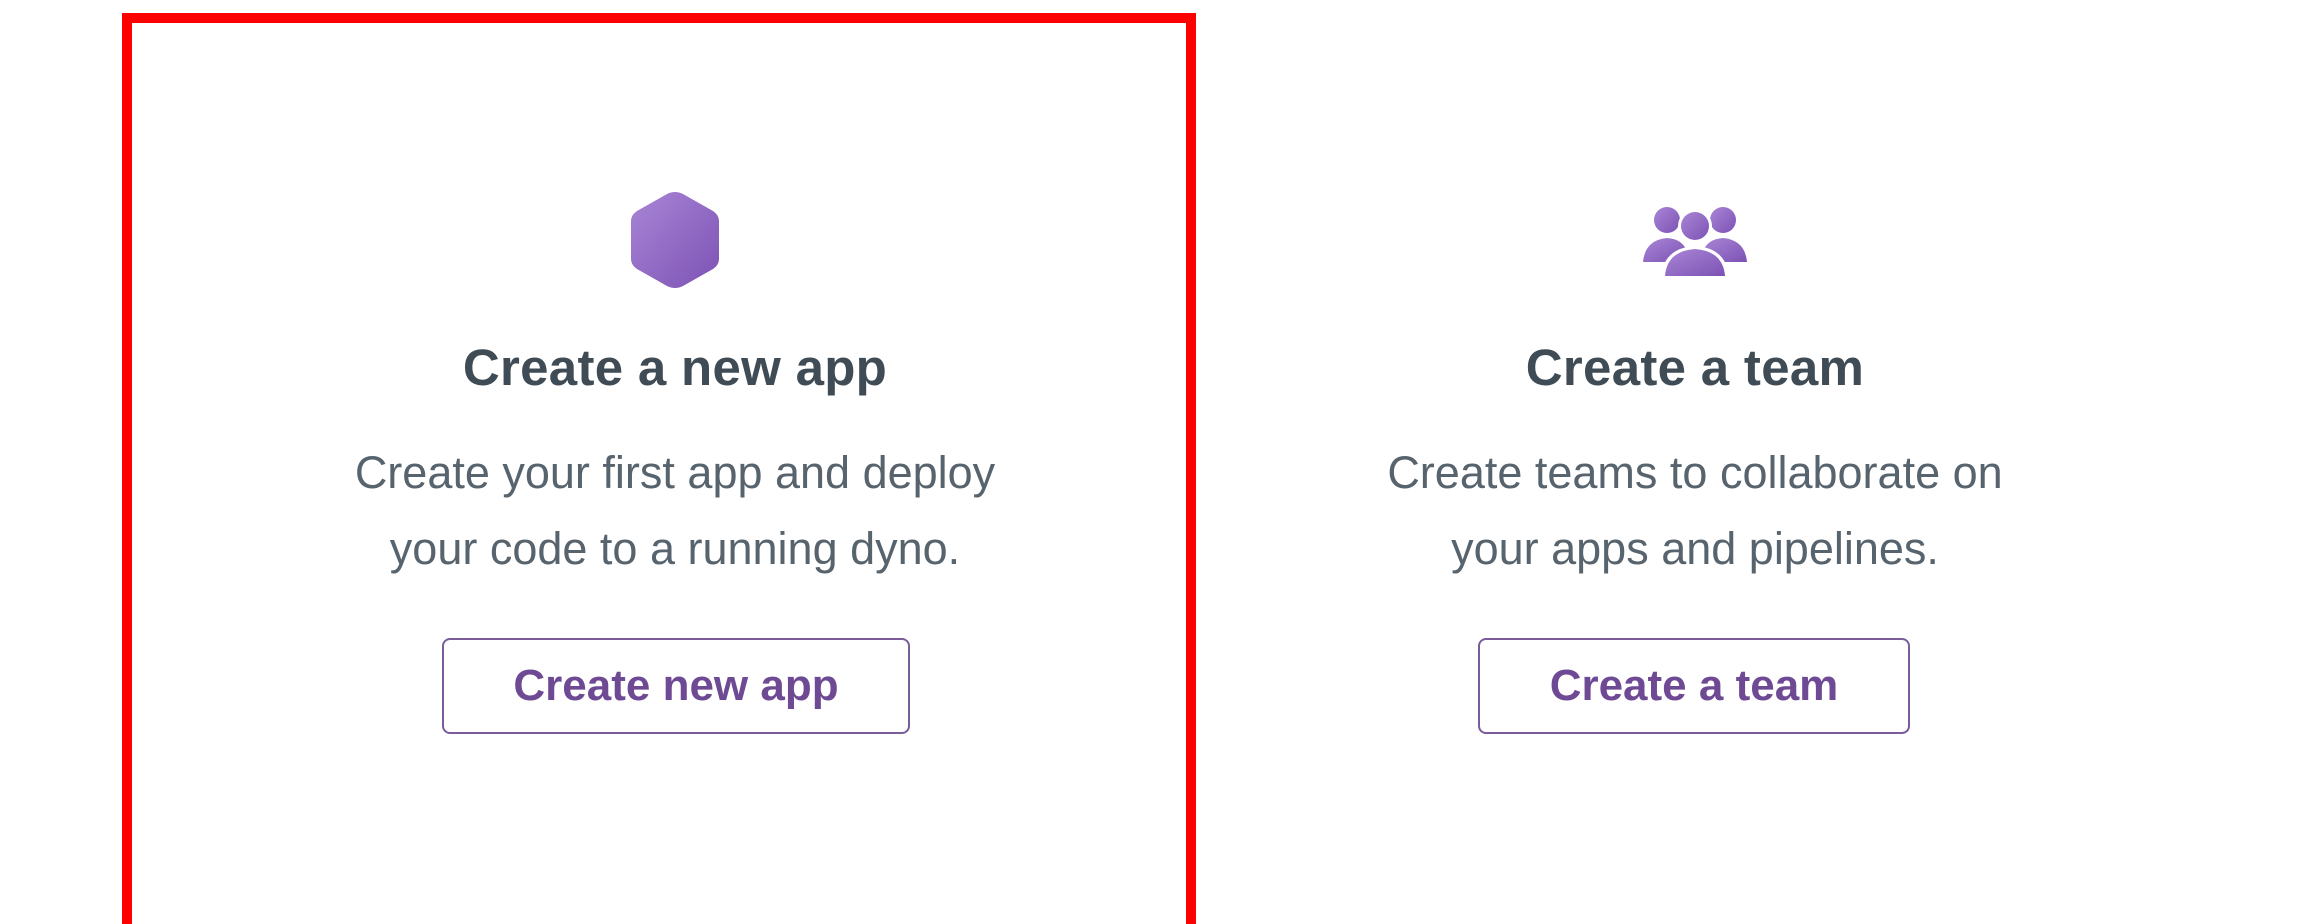 The image size is (2304, 924). I want to click on card-title: Create a new app, so click(675, 367).